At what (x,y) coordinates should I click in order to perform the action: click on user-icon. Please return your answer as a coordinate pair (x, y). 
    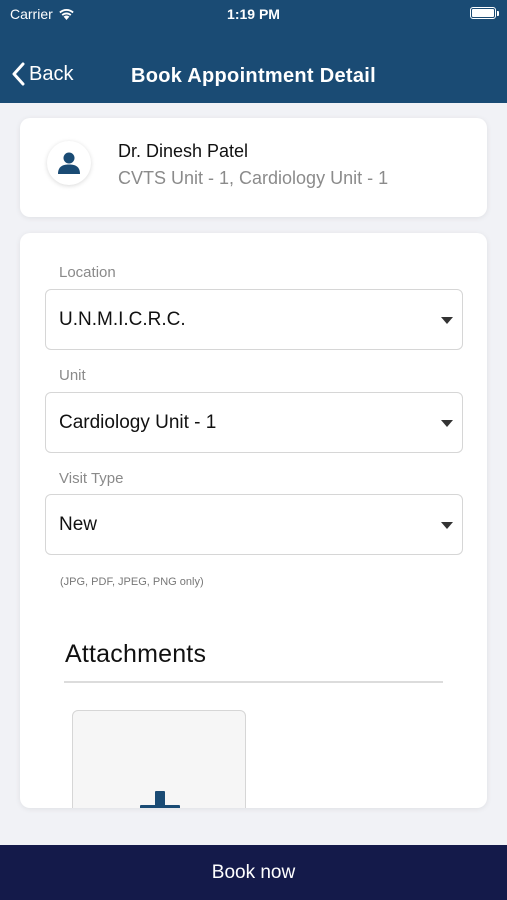
    Looking at the image, I should click on (69, 163).